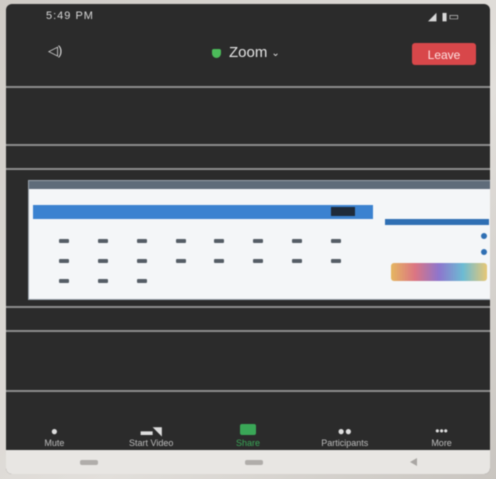  Describe the element at coordinates (437, 254) in the screenshot. I see `shared-screen-sidebar` at that location.